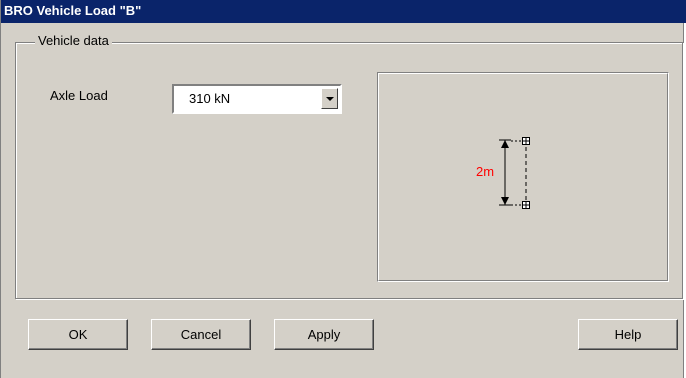  What do you see at coordinates (526, 205) in the screenshot?
I see `wheel-bottom-icon` at bounding box center [526, 205].